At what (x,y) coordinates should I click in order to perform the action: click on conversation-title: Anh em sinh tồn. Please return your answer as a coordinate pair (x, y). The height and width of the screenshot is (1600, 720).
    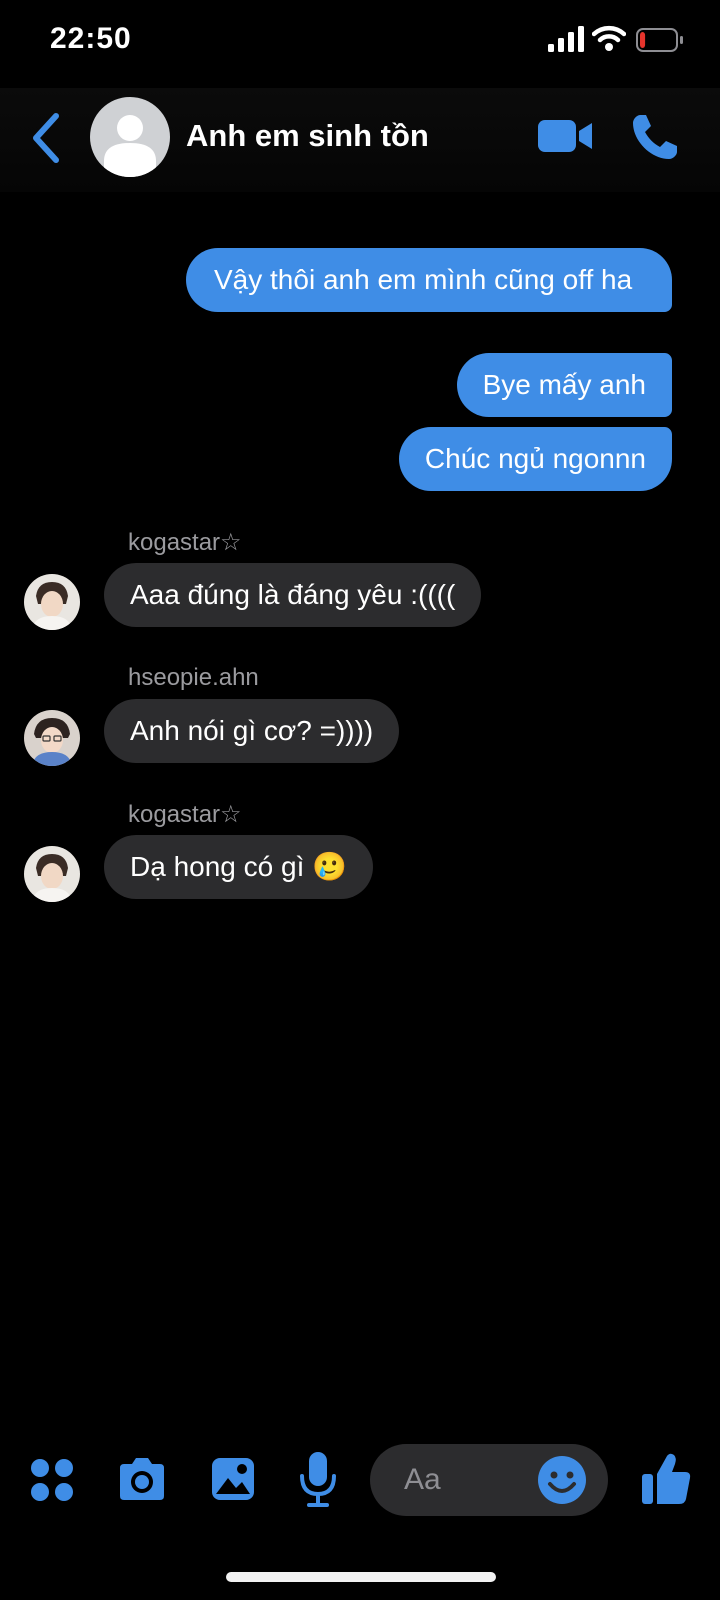
    Looking at the image, I should click on (307, 136).